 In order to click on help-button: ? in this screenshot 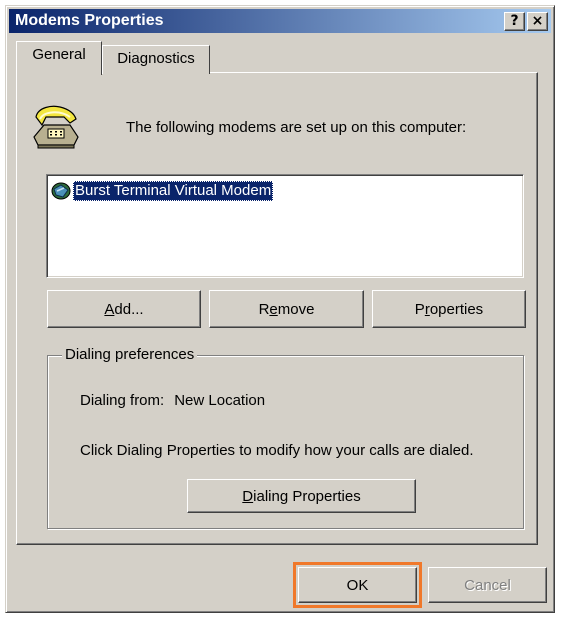, I will do `click(514, 21)`.